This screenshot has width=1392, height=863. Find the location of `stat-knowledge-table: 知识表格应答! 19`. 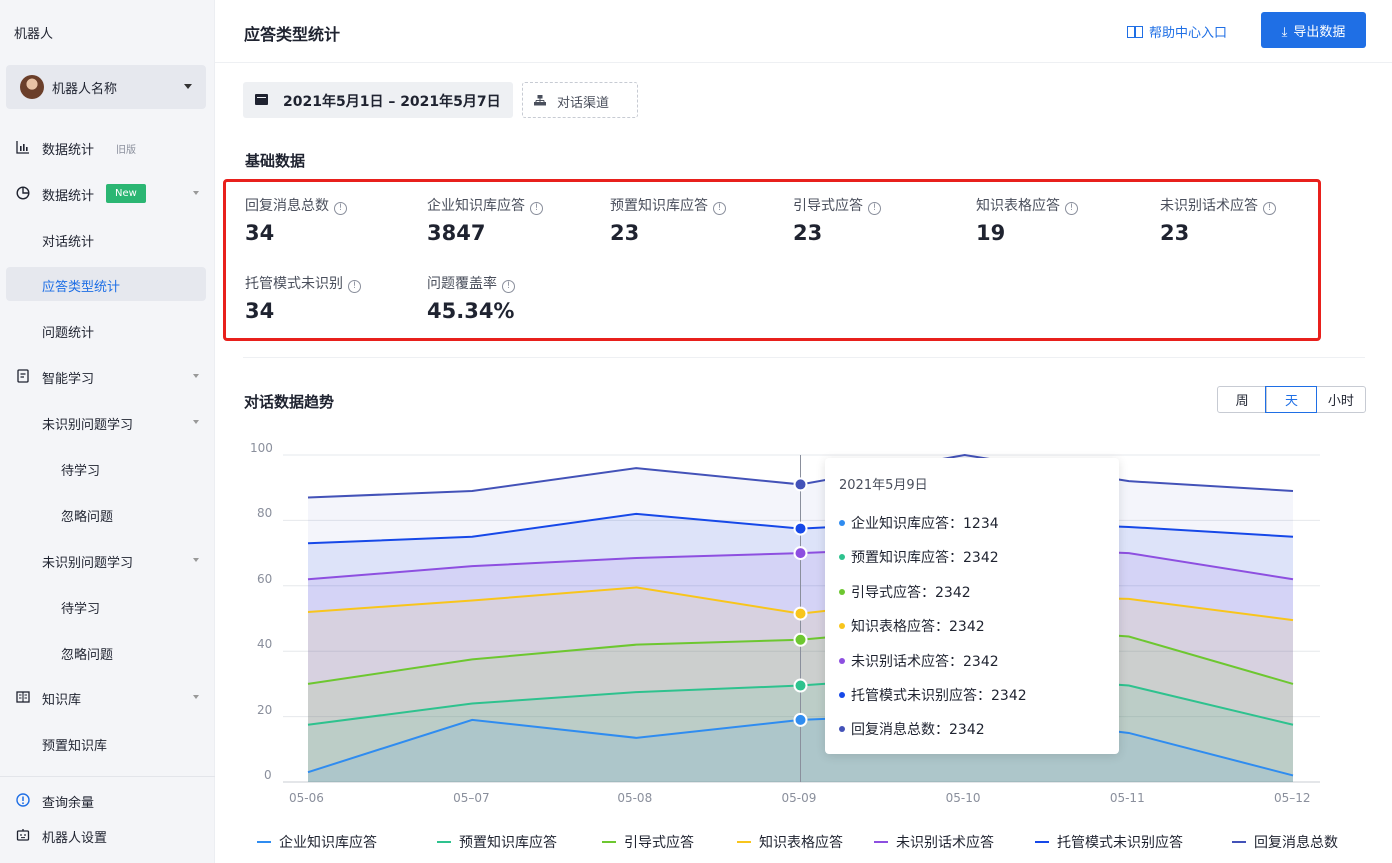

stat-knowledge-table: 知识表格应答! 19 is located at coordinates (1027, 220).